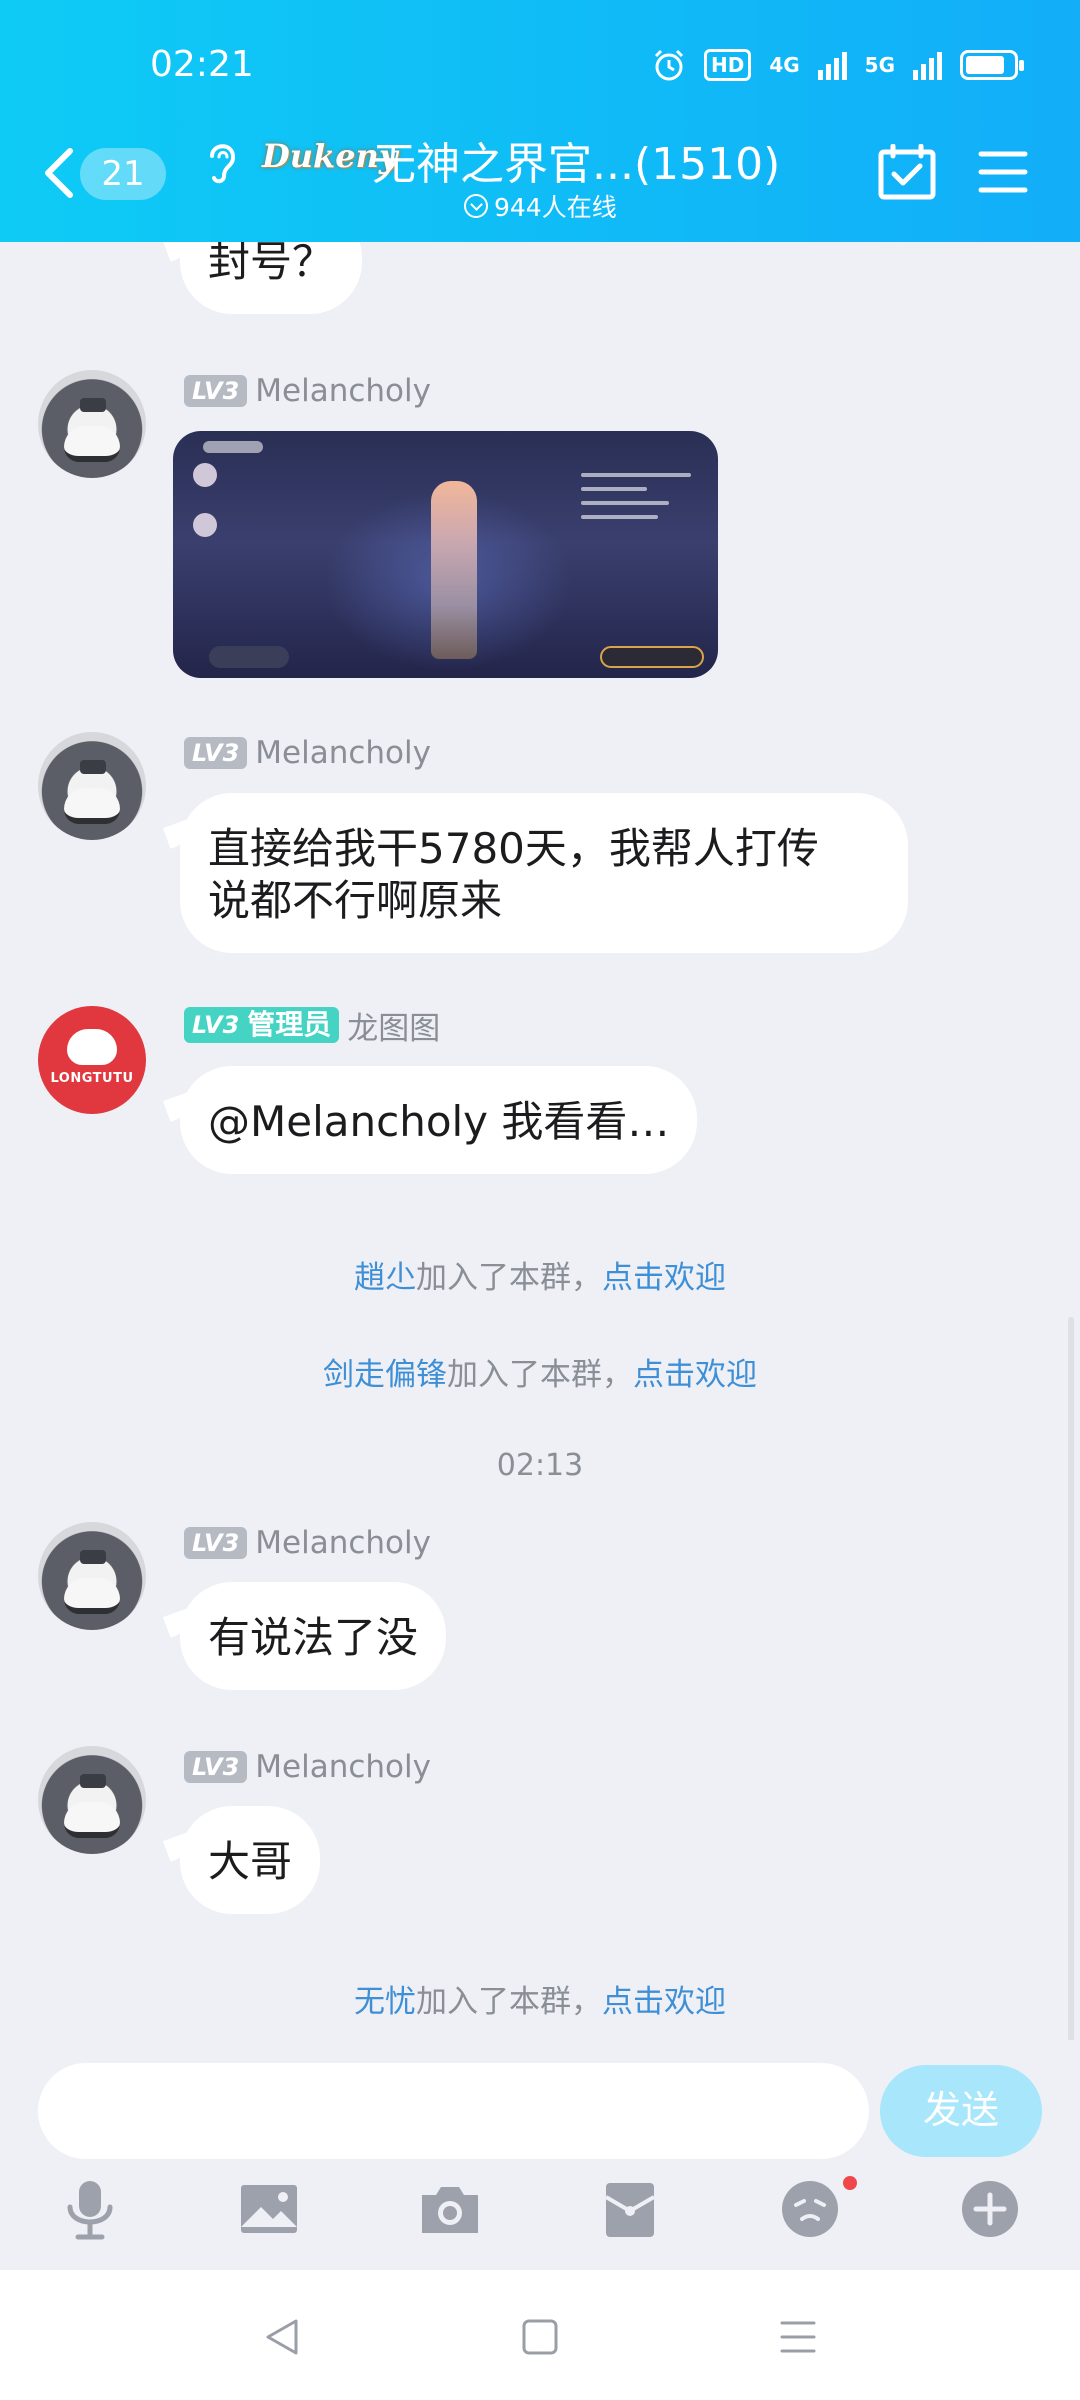 Image resolution: width=1080 pixels, height=2400 pixels. Describe the element at coordinates (385, 2002) in the screenshot. I see `joined-user-name: 无忧` at that location.